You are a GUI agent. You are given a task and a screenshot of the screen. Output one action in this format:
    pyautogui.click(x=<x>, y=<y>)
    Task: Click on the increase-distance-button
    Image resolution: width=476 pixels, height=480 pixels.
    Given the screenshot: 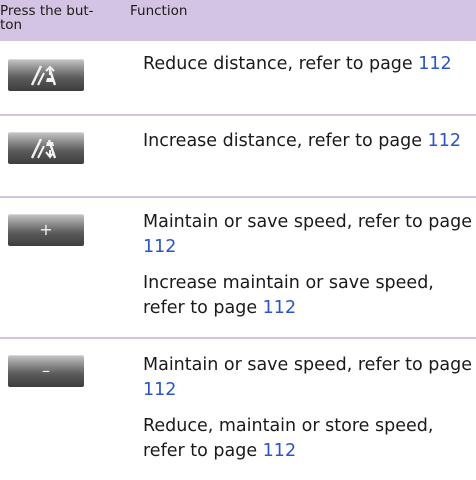 What is the action you would take?
    pyautogui.click(x=46, y=148)
    